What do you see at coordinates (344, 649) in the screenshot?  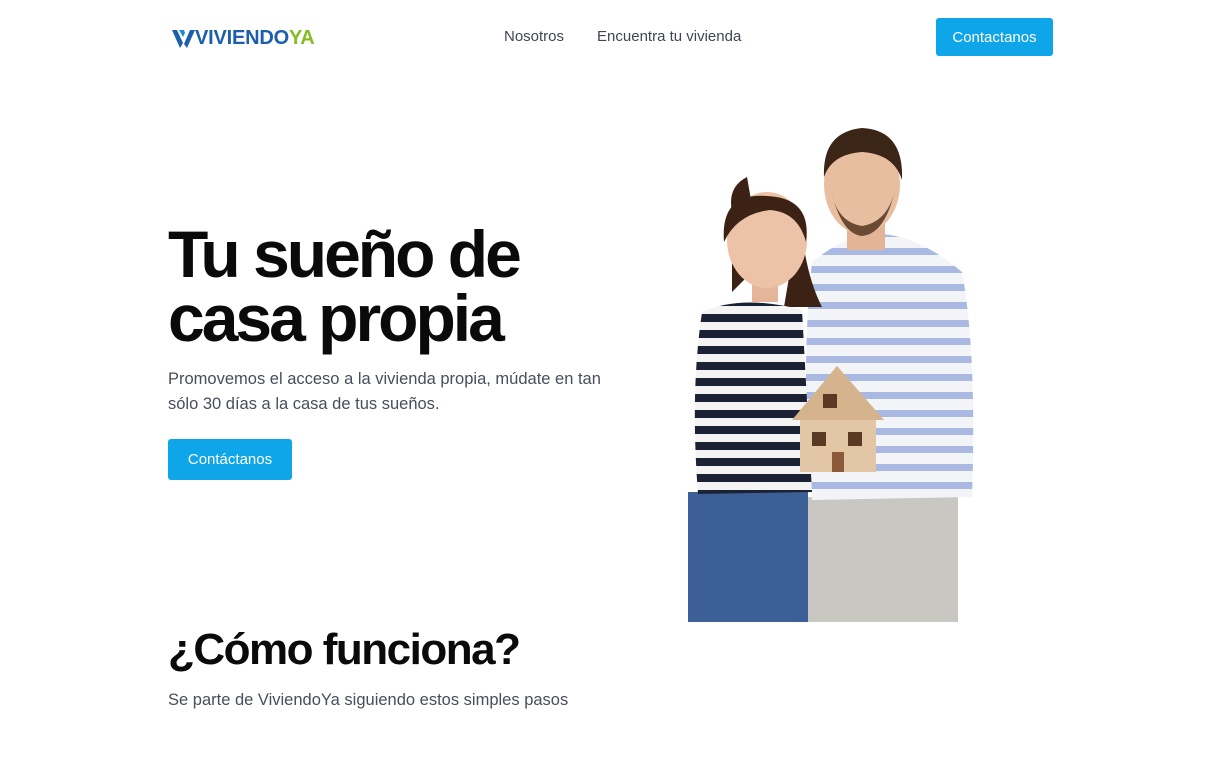 I see `how-it-works-title: ¿Cómo funciona?` at bounding box center [344, 649].